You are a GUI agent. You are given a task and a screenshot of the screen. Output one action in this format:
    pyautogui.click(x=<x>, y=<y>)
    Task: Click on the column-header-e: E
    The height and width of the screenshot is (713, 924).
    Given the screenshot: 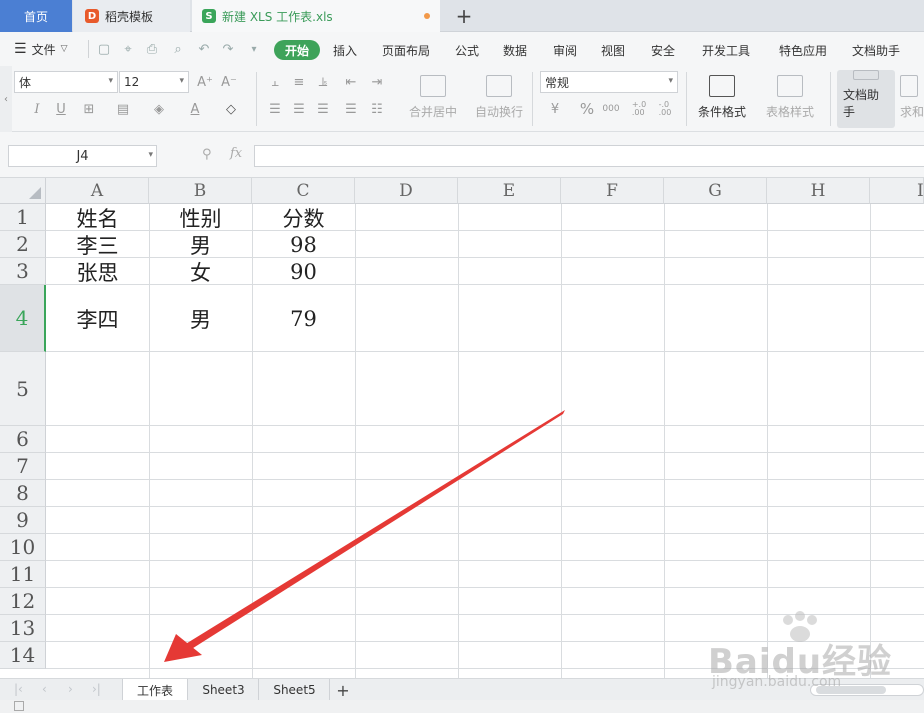 What is the action you would take?
    pyautogui.click(x=509, y=191)
    